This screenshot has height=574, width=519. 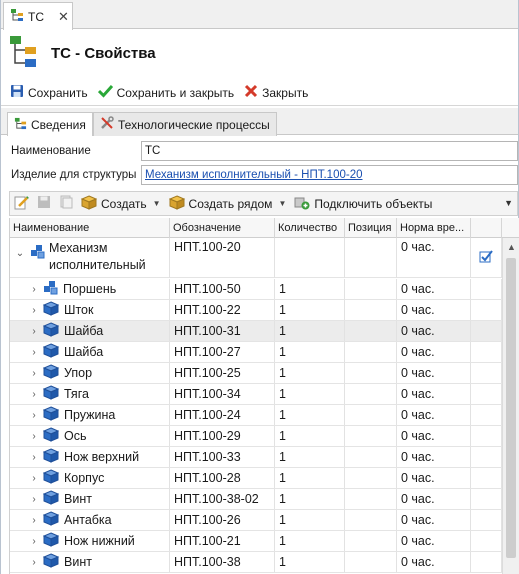 I want to click on create-near-button: Создать рядом ▼, so click(x=227, y=203).